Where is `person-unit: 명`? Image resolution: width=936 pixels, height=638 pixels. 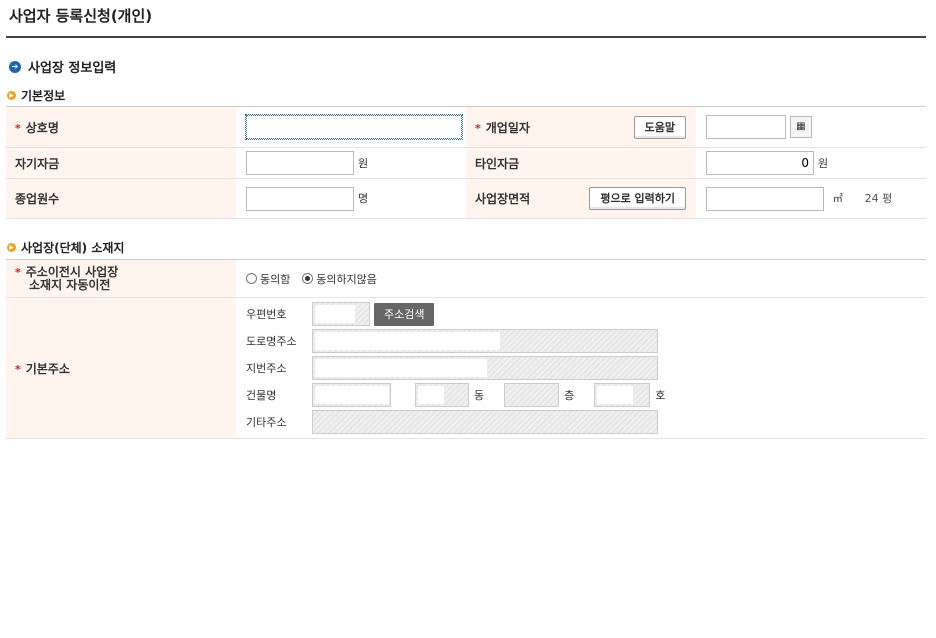 person-unit: 명 is located at coordinates (363, 198).